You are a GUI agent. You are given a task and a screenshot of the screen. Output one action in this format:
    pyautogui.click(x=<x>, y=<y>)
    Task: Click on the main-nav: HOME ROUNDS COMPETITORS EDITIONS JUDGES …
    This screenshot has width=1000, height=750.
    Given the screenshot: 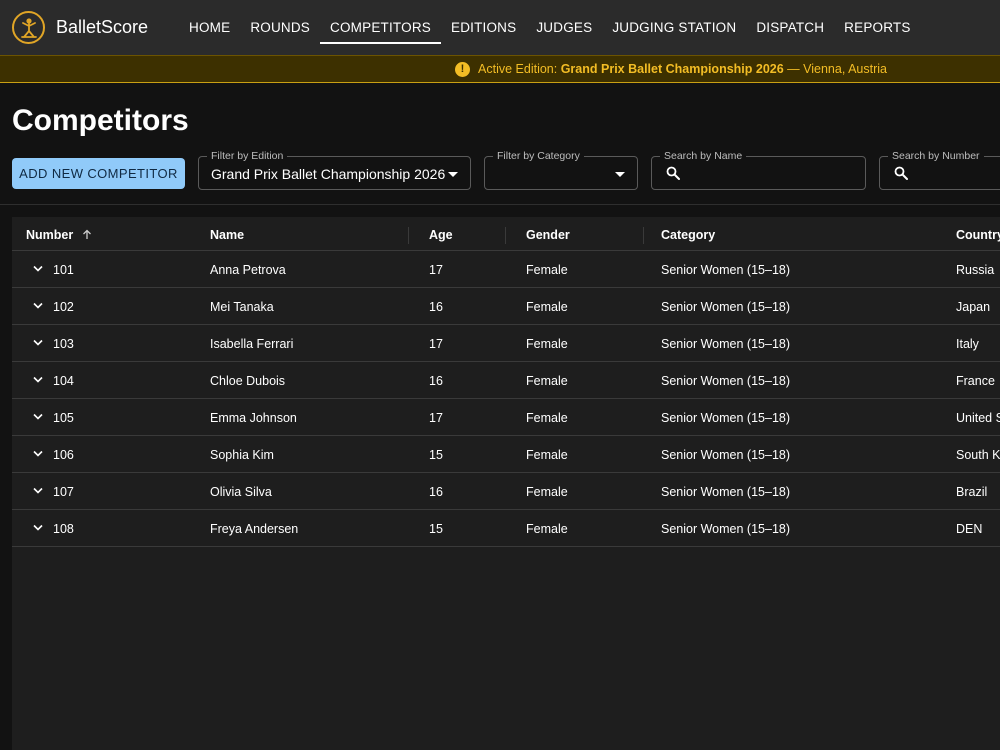 What is the action you would take?
    pyautogui.click(x=550, y=27)
    